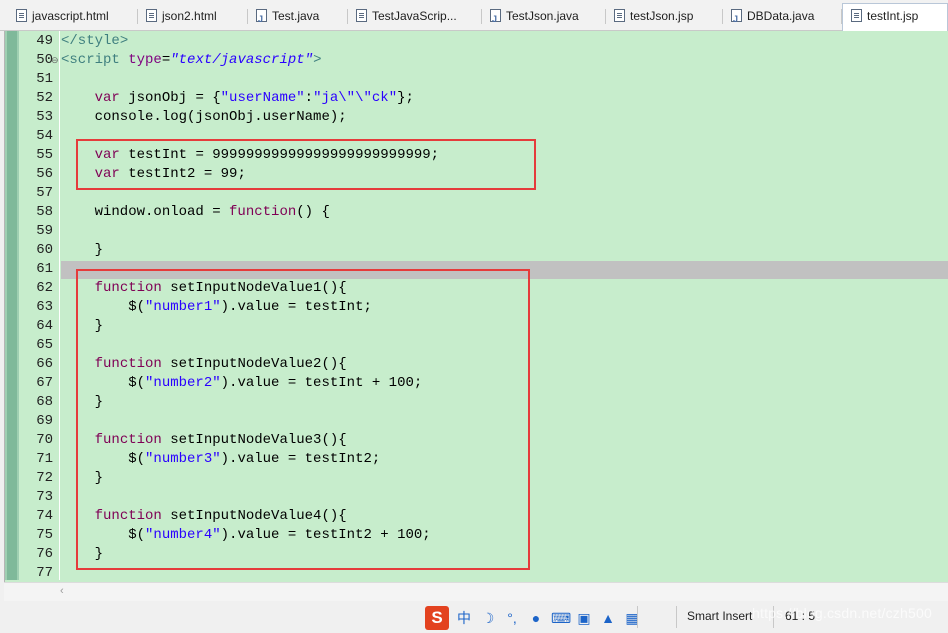 This screenshot has height=633, width=948. I want to click on tab-label: testJson.jsp, so click(662, 16).